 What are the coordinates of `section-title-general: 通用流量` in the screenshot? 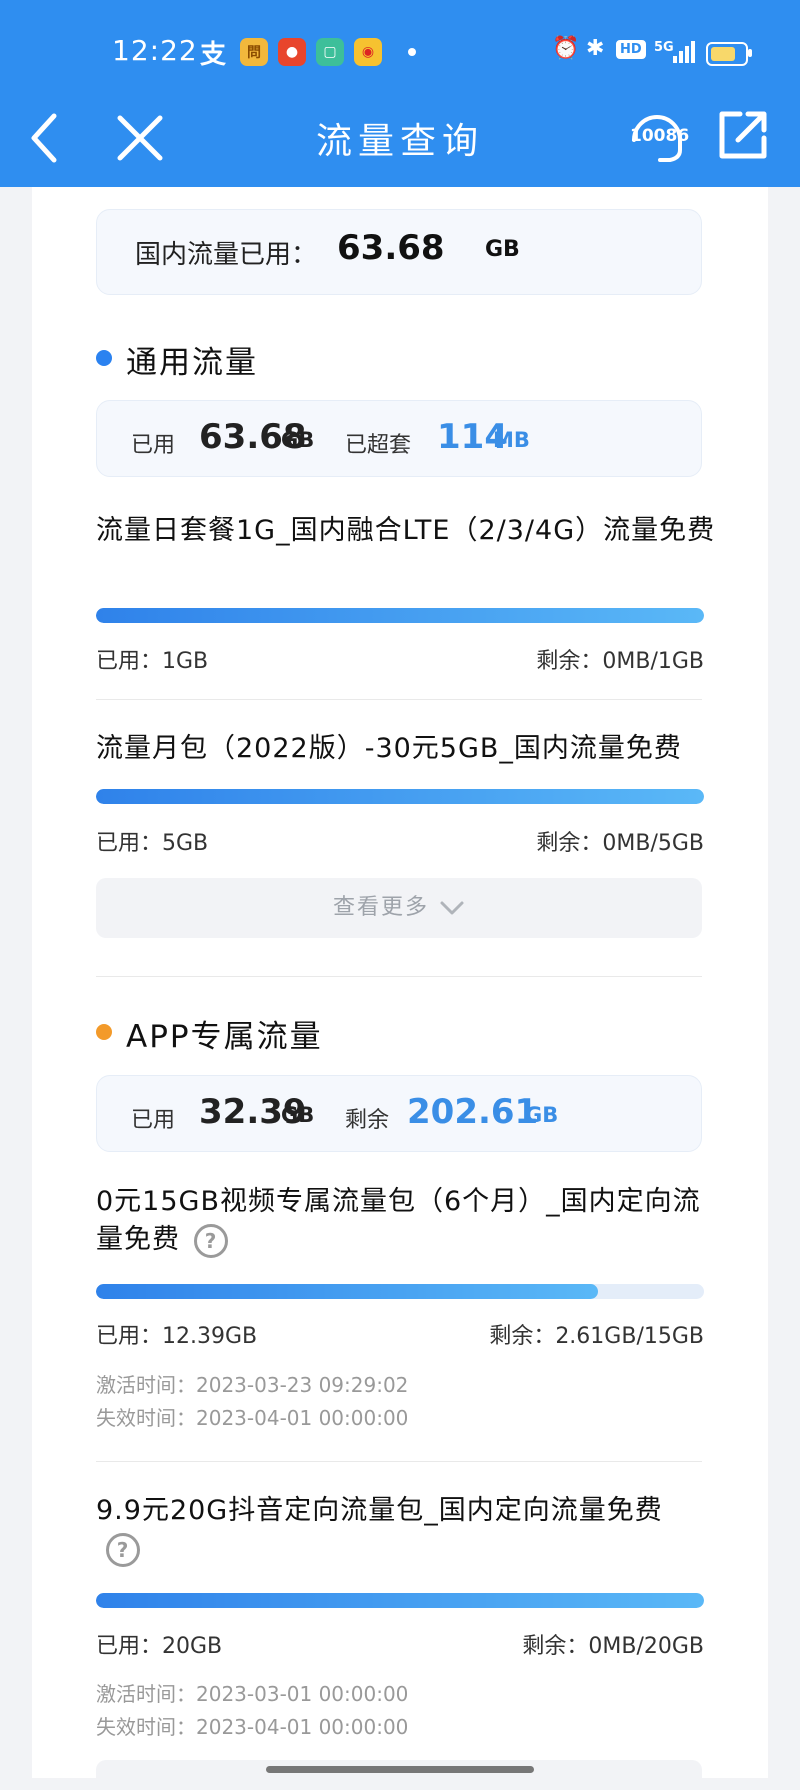 It's located at (192, 363).